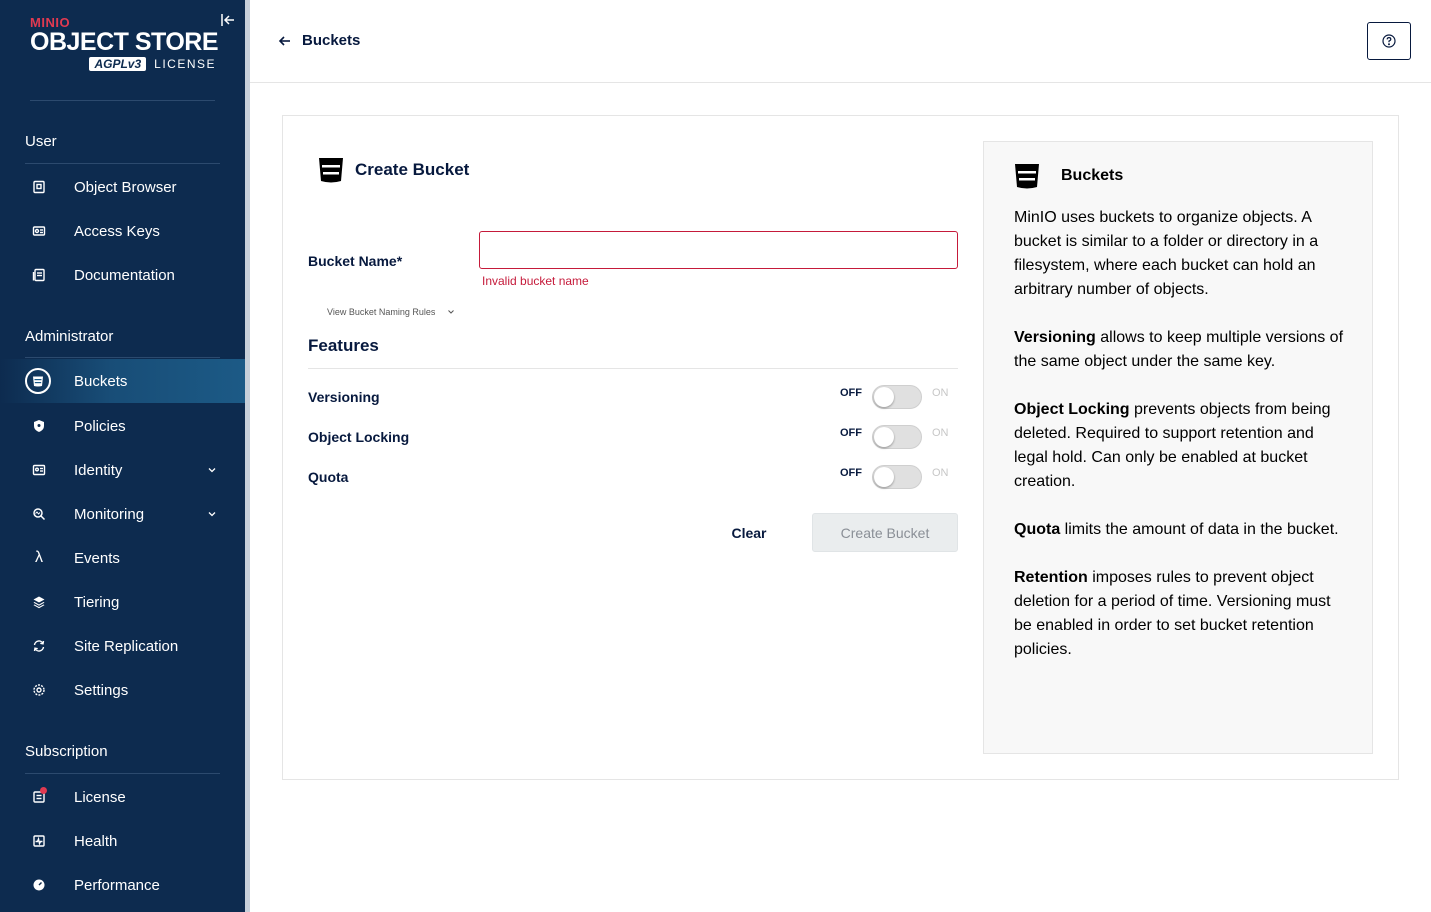 The image size is (1431, 912). I want to click on sidebar-item-access-keys: Access Keys, so click(122, 231).